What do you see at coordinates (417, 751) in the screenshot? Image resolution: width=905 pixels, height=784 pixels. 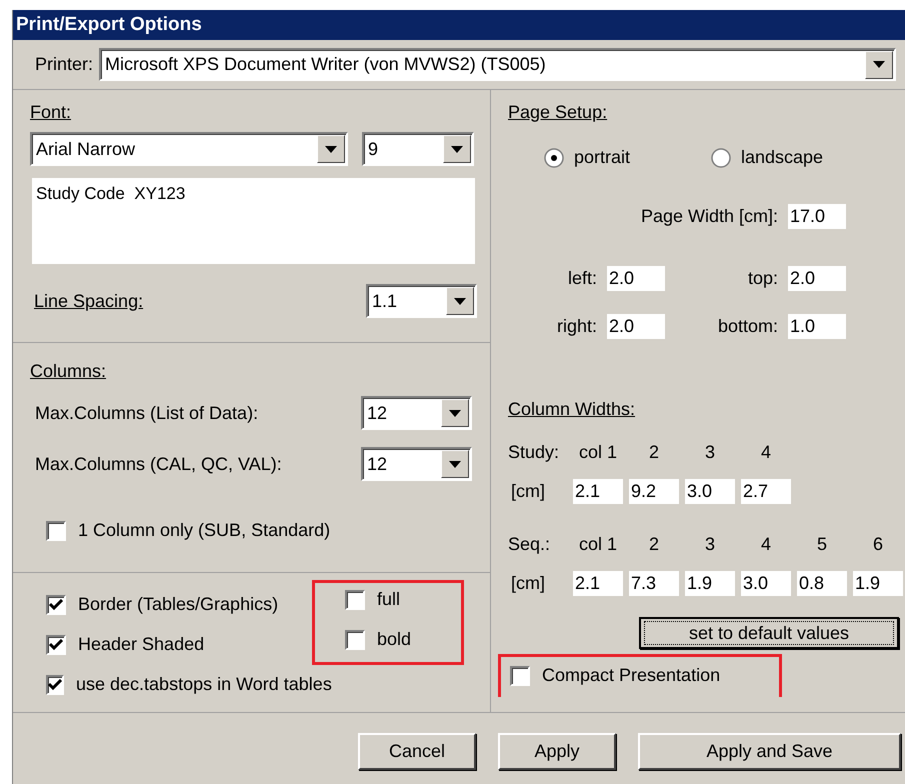 I see `dialog-button: Cancel` at bounding box center [417, 751].